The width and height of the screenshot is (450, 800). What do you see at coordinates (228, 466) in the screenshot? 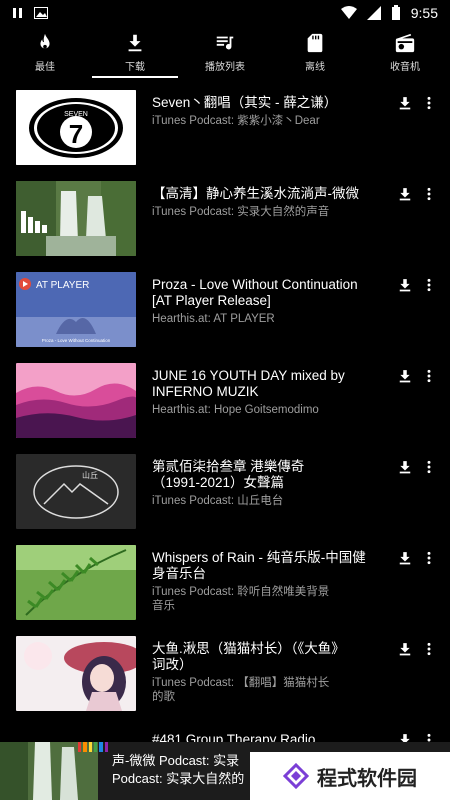
I see `episode-title: 第贰佰柒拾叁章 港樂傳奇` at bounding box center [228, 466].